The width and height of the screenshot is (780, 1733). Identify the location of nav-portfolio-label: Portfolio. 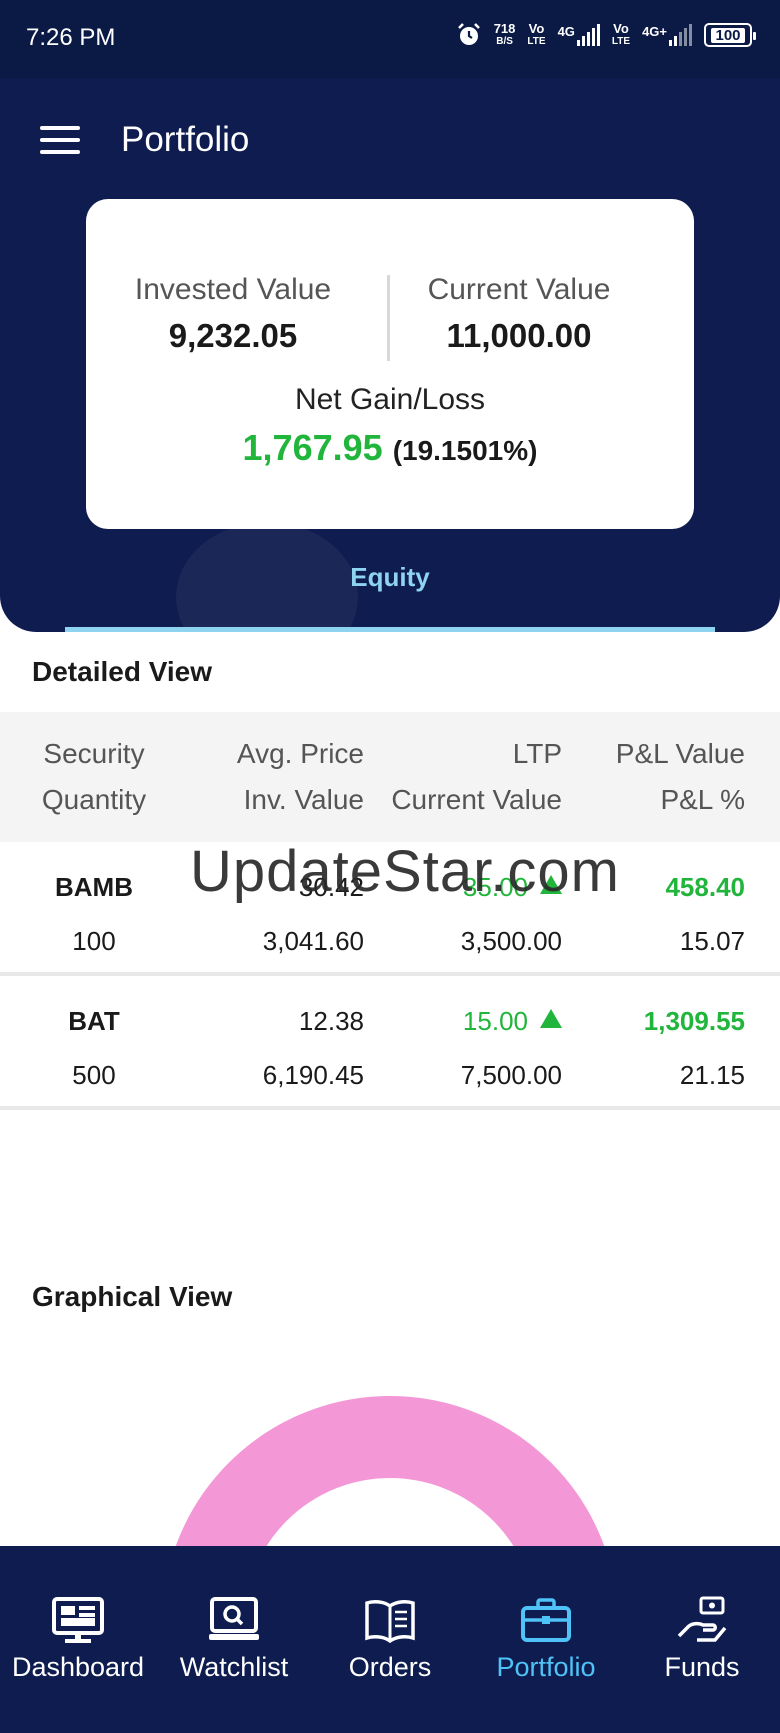
(546, 1667).